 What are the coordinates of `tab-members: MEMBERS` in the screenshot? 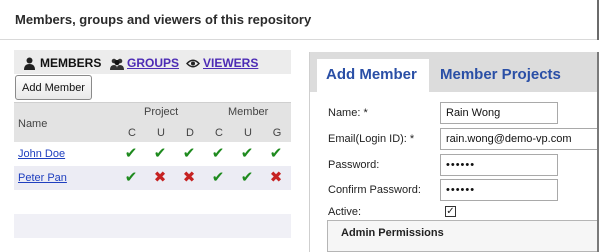 It's located at (62, 63).